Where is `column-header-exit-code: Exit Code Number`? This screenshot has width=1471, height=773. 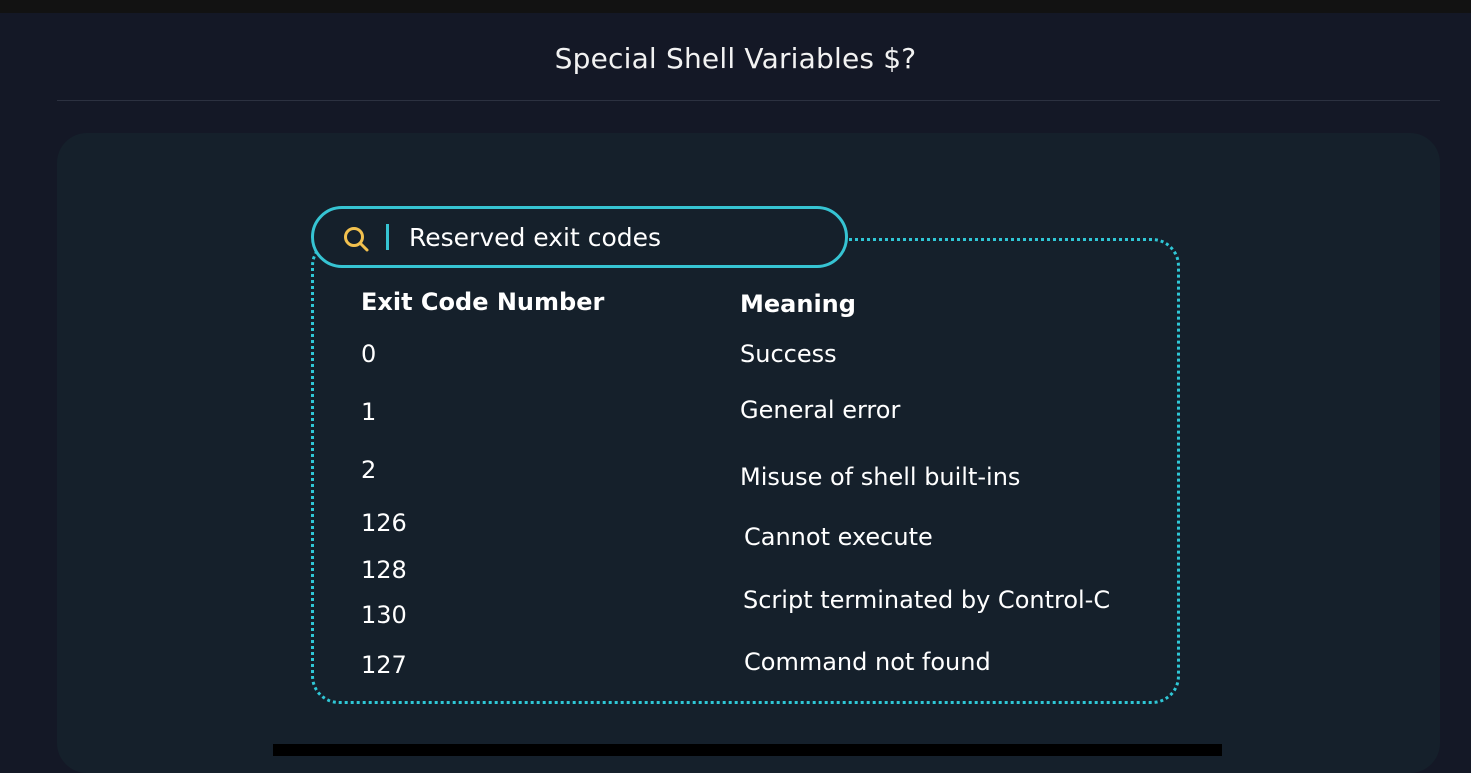
column-header-exit-code: Exit Code Number is located at coordinates (483, 302).